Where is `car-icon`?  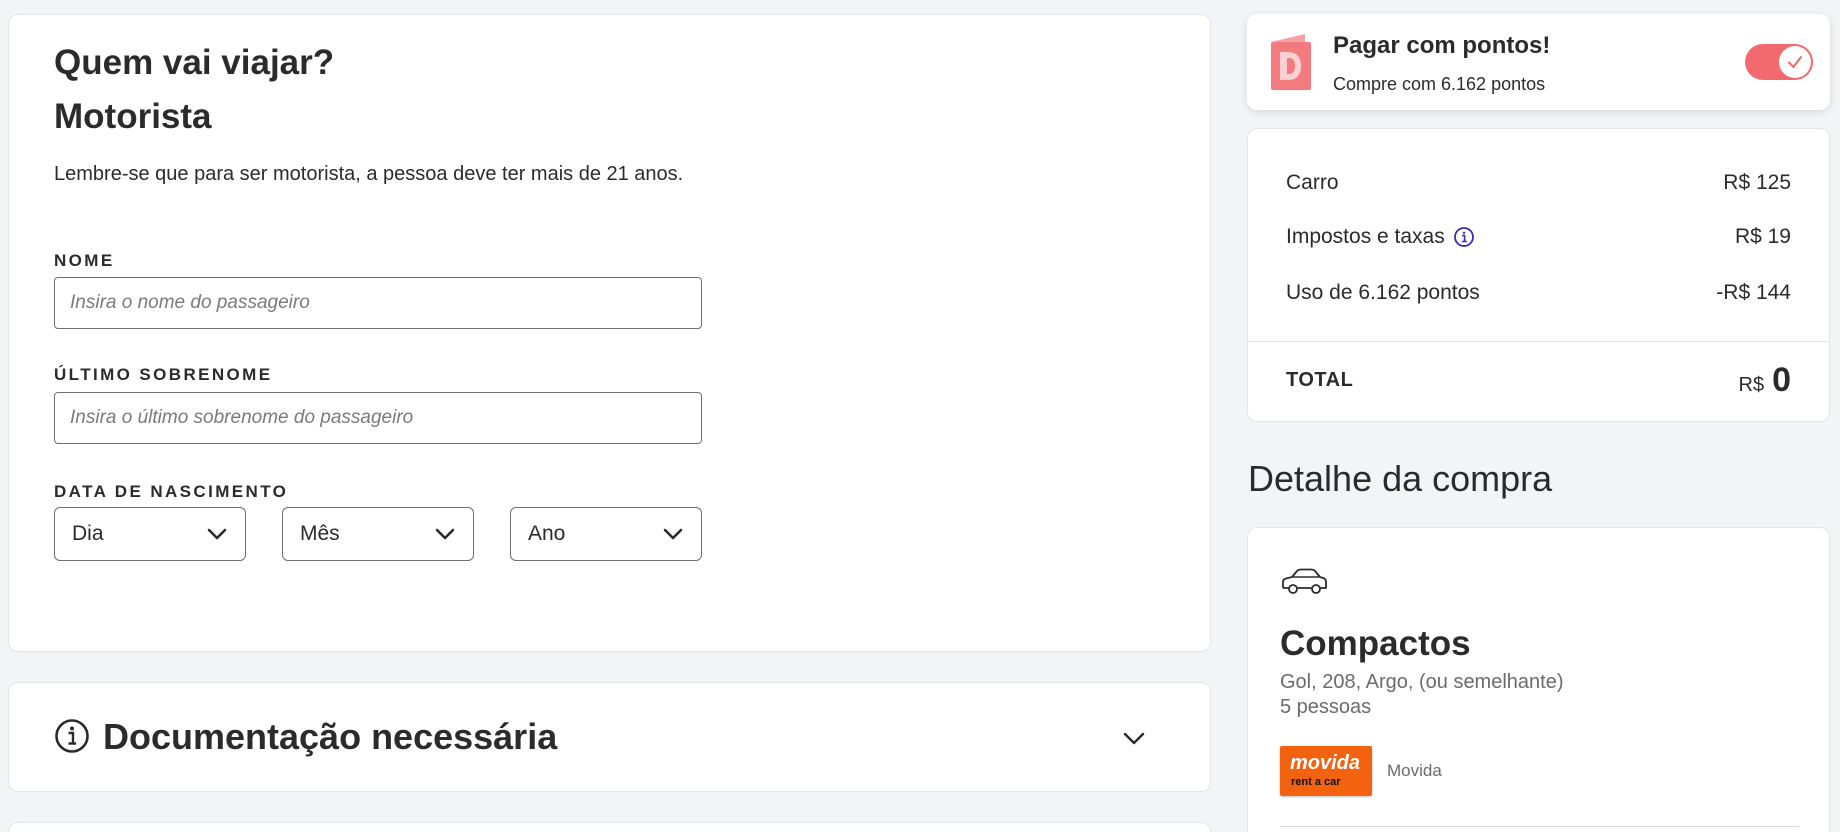
car-icon is located at coordinates (1304, 581).